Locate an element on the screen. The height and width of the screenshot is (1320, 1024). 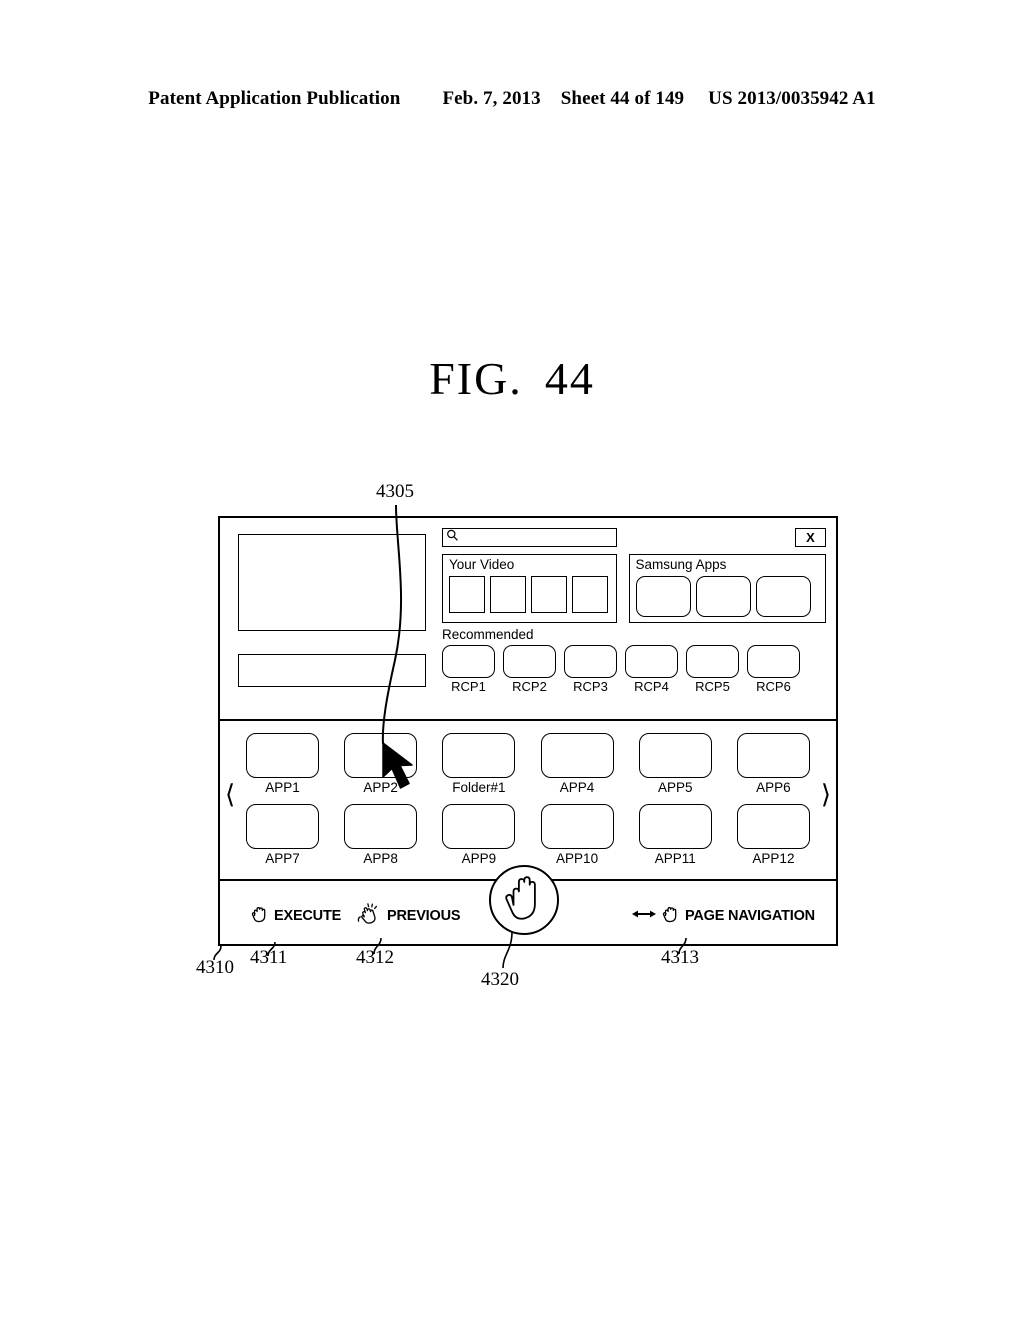
open-palm-hand-icon is located at coordinates (524, 900).